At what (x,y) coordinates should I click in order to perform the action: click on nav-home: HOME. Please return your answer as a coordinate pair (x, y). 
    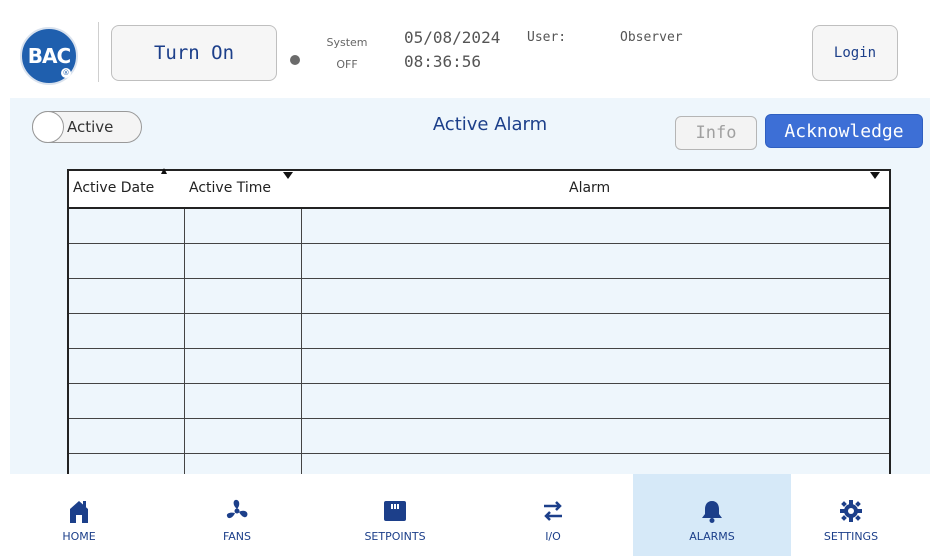
    Looking at the image, I should click on (79, 515).